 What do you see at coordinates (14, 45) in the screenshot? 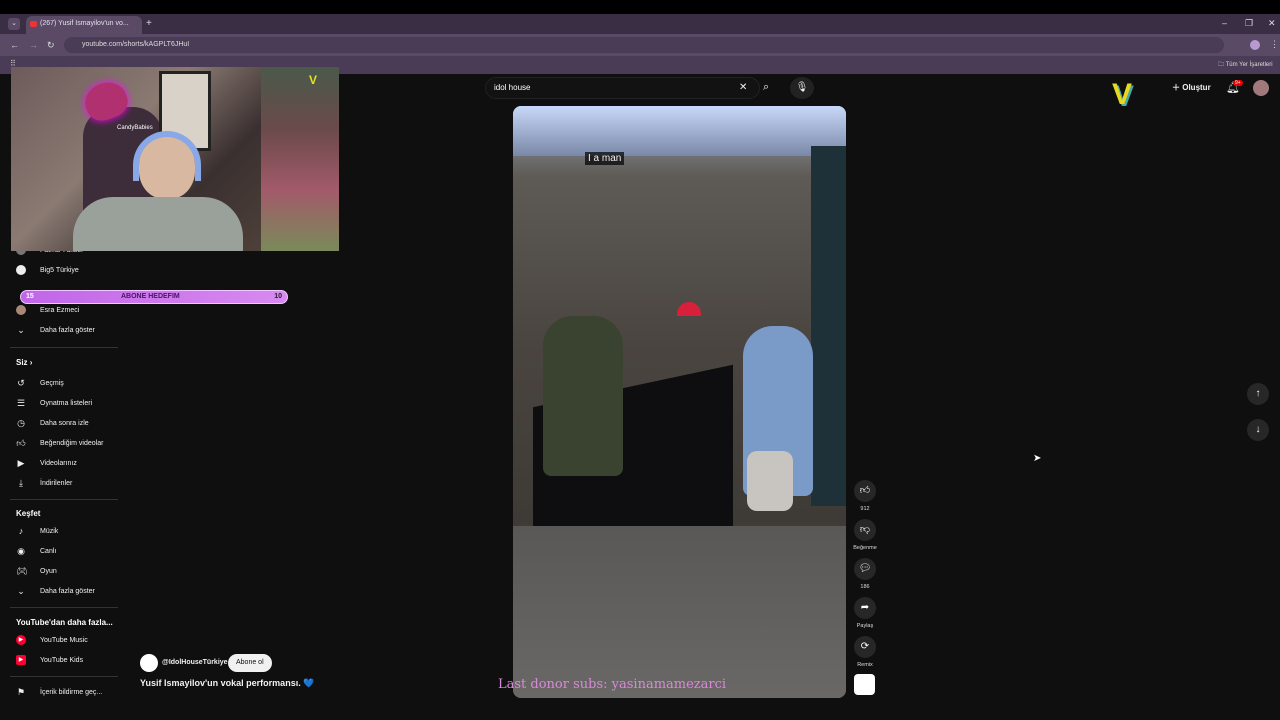
I see `back-icon: ←` at bounding box center [14, 45].